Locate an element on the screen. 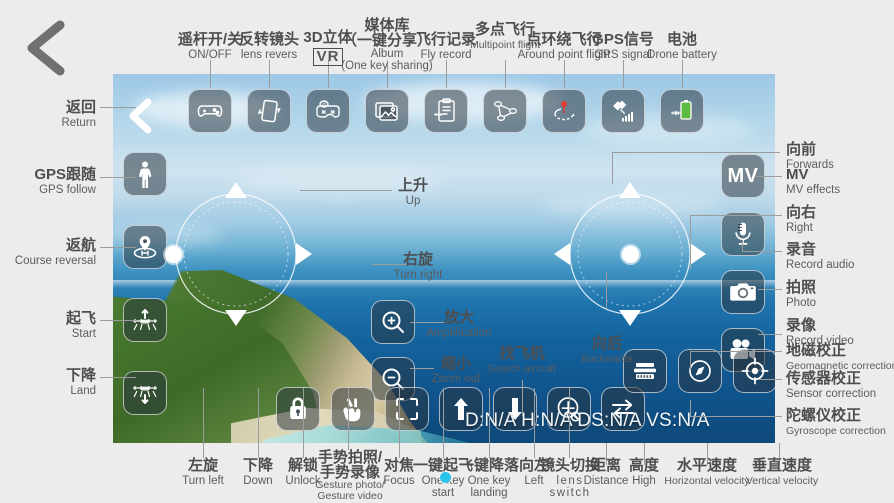 This screenshot has height=503, width=894. label-cn: 上升 is located at coordinates (412, 185).